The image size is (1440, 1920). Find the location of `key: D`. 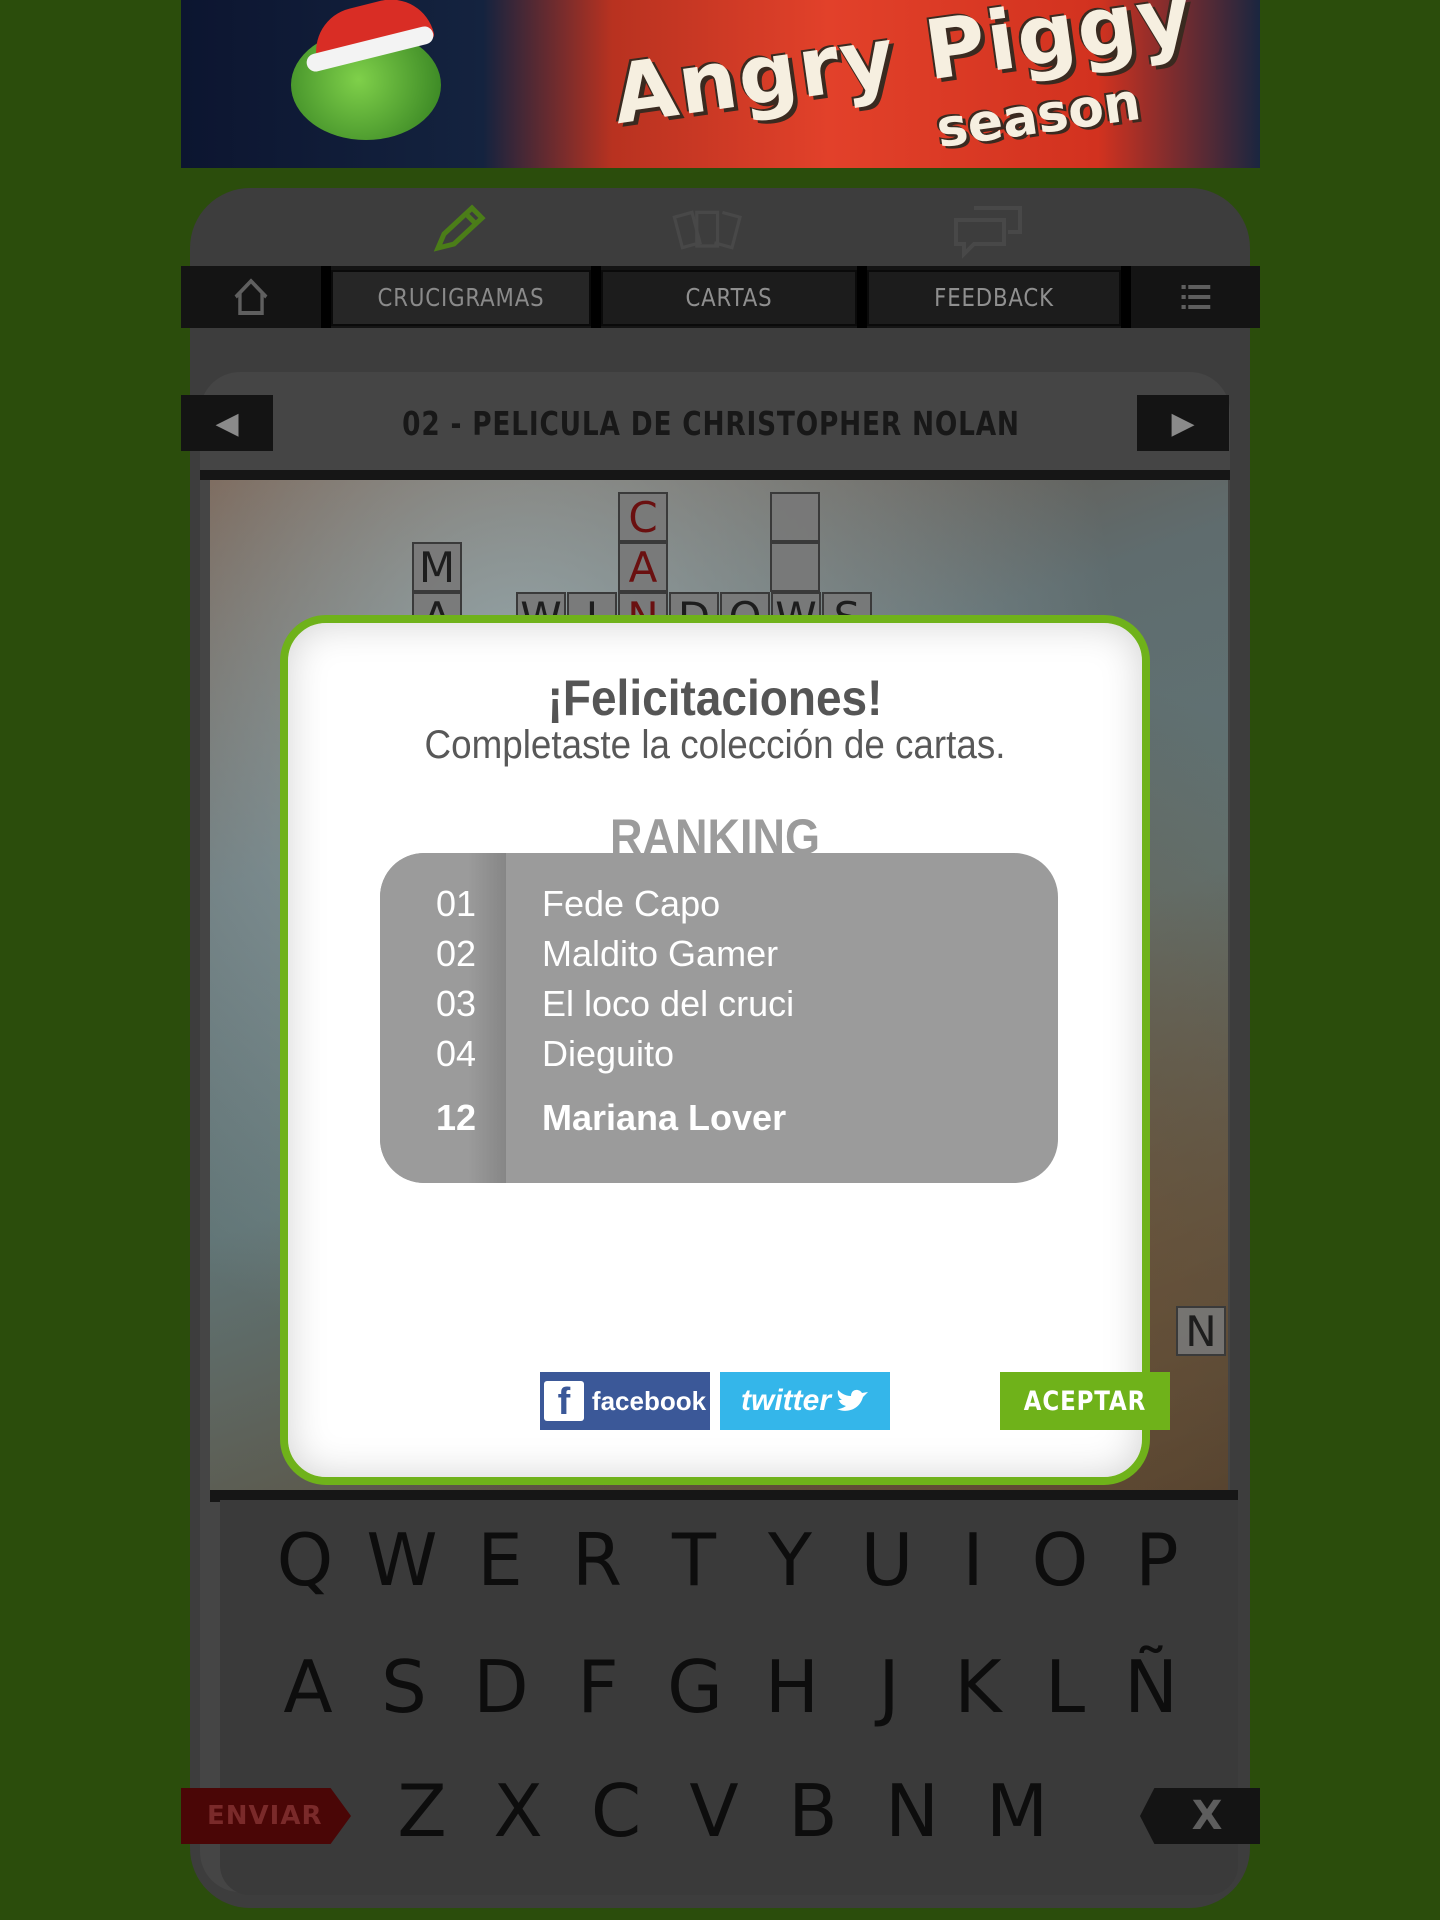

key: D is located at coordinates (501, 1687).